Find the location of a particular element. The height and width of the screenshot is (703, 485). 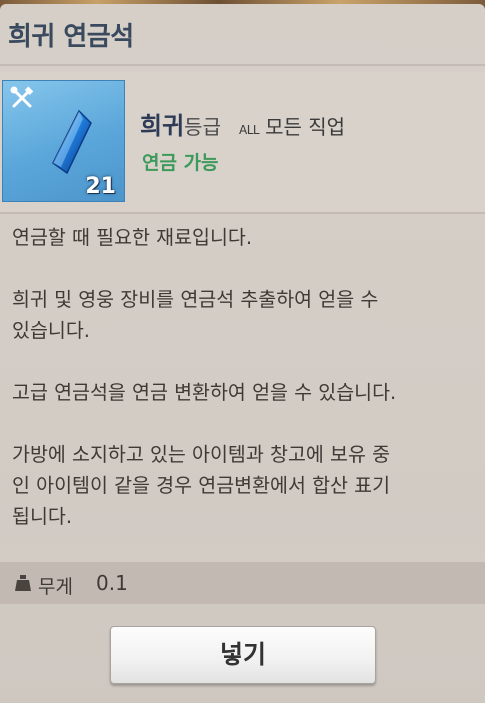

put-button: 넣기 is located at coordinates (243, 655).